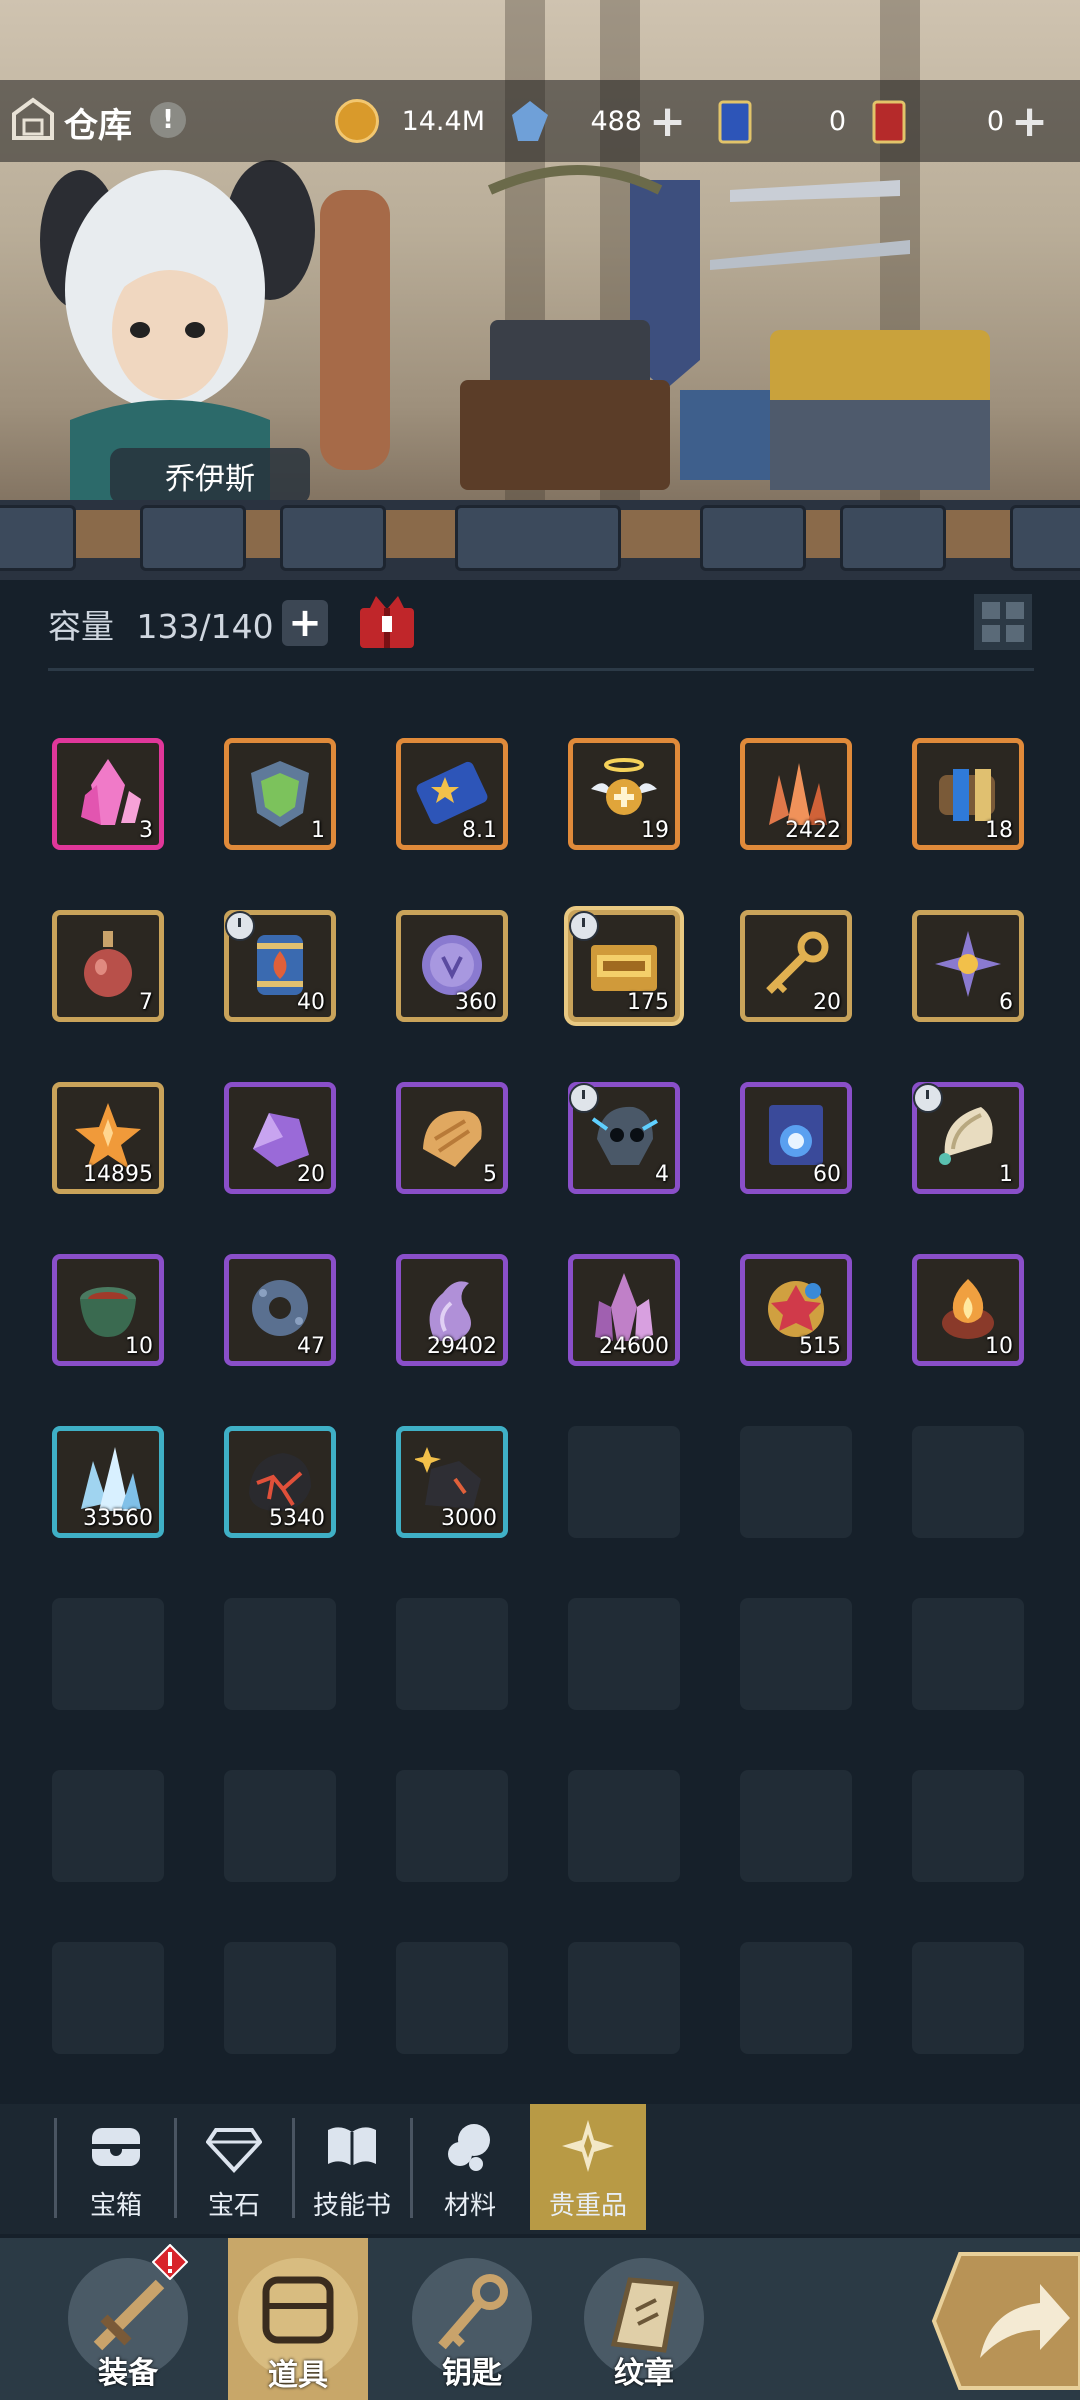  Describe the element at coordinates (624, 794) in the screenshot. I see `item-slot: 19` at that location.